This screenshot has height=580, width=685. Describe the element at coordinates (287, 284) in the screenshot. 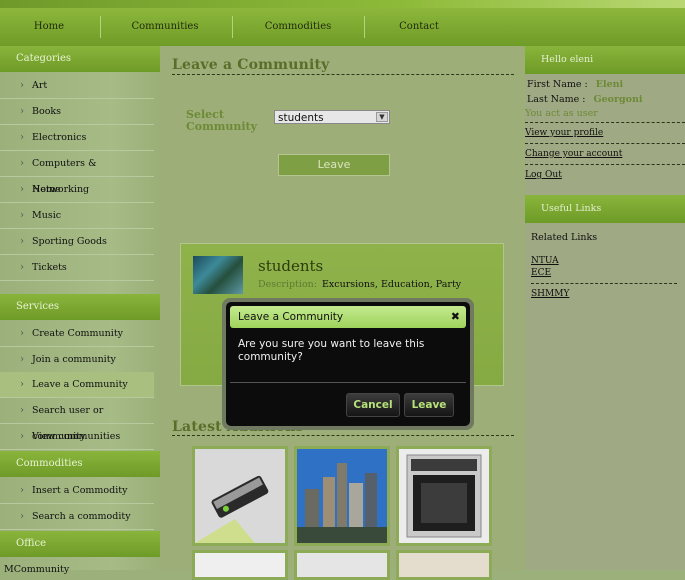

I see `description-label: Description:` at that location.